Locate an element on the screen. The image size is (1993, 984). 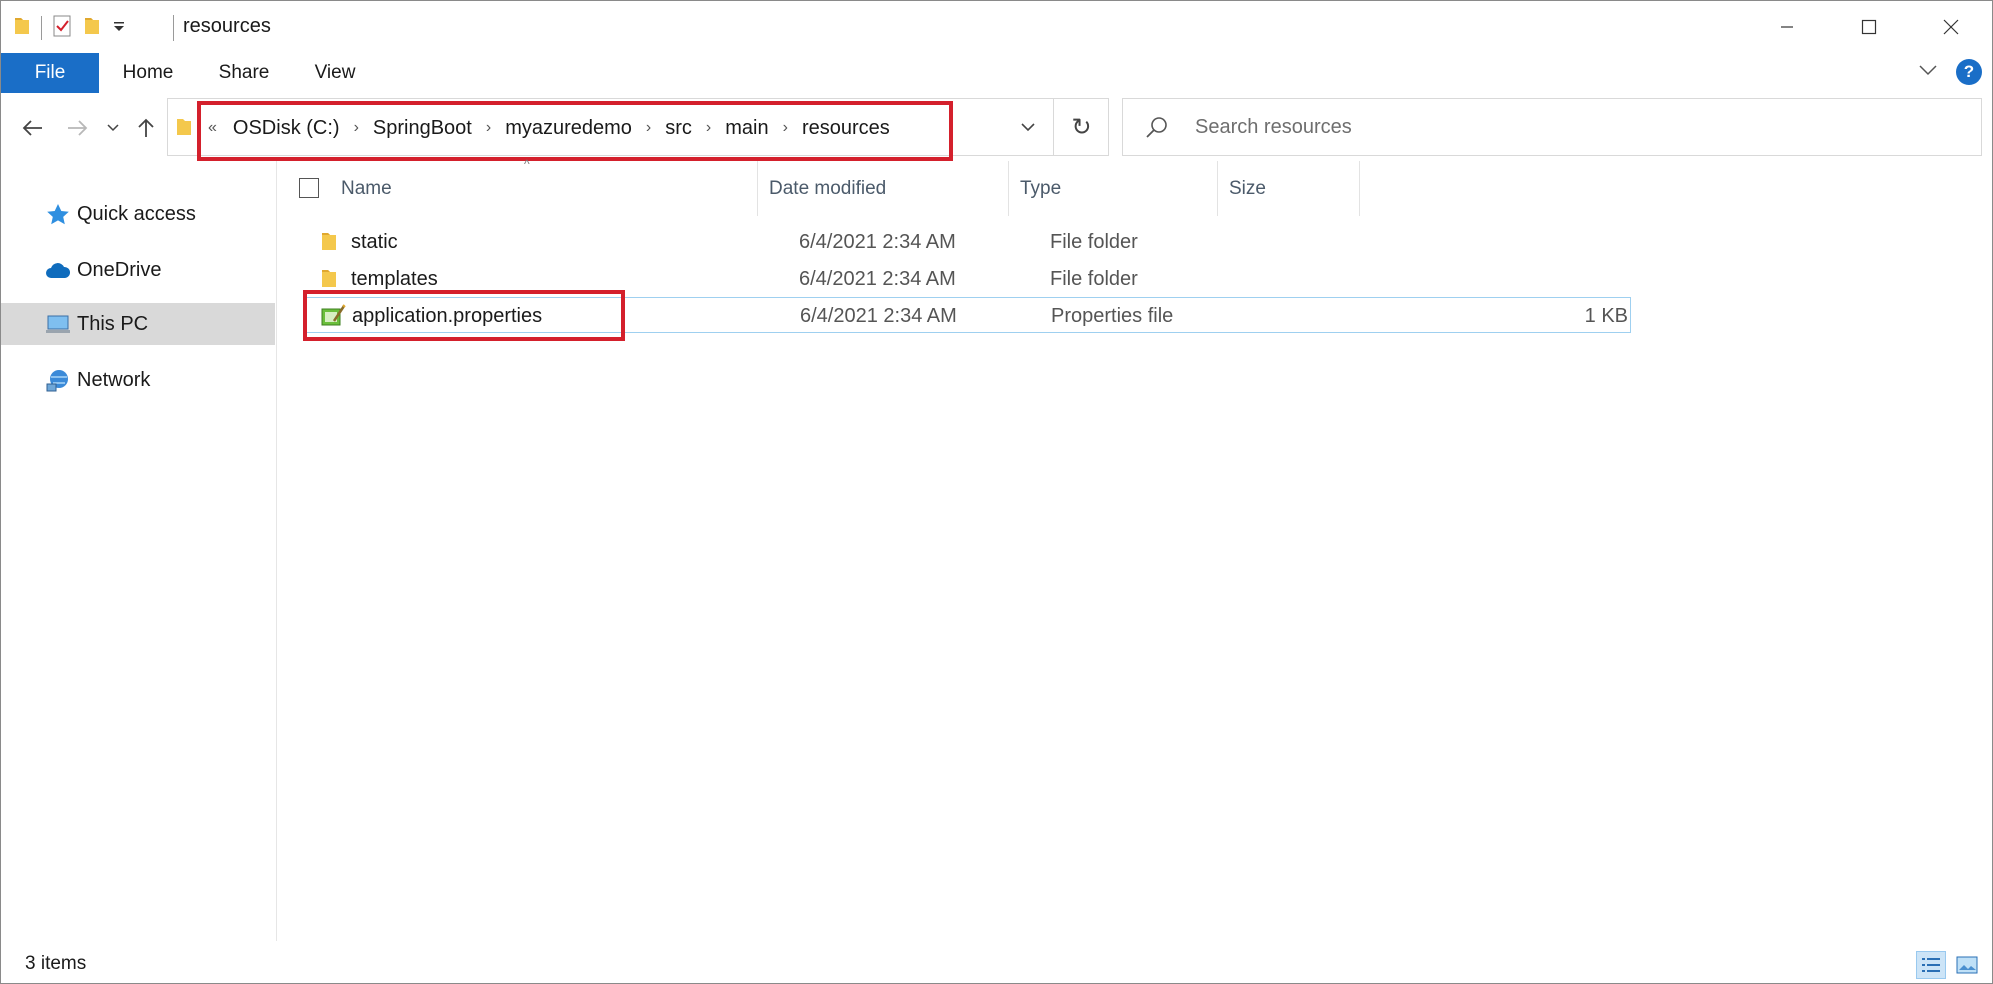
quick-access-toolbar is located at coordinates (69, 28).